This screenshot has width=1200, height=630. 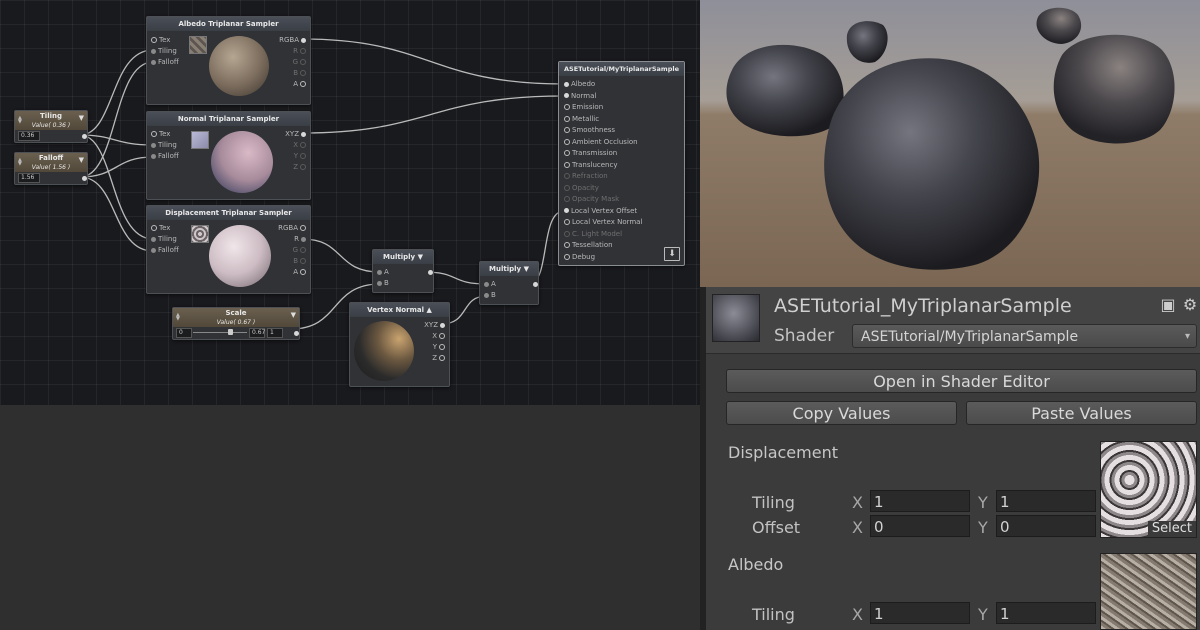 What do you see at coordinates (578, 84) in the screenshot?
I see `output-input-albedo: Albedo` at bounding box center [578, 84].